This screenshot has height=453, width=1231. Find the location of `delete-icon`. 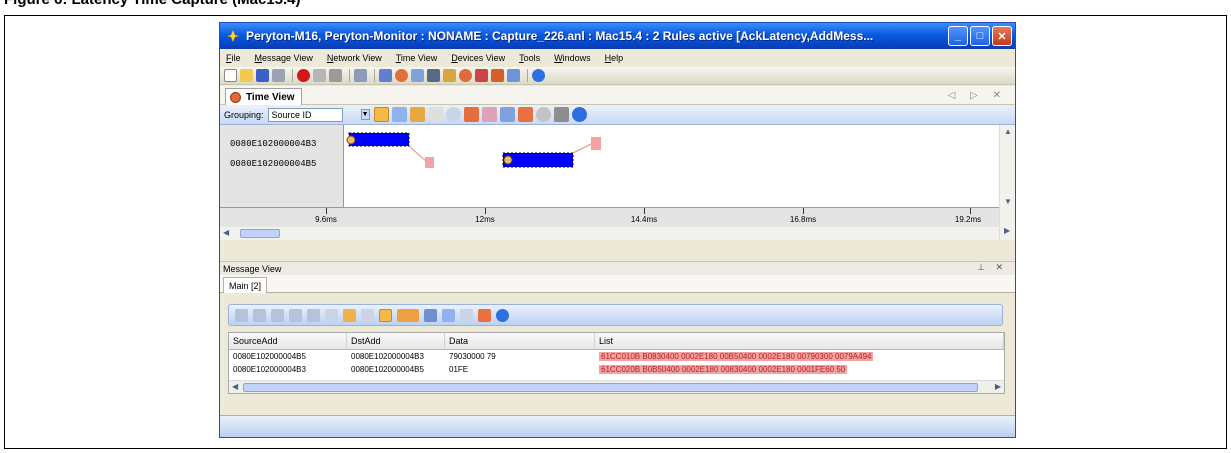

delete-icon is located at coordinates (367, 315).